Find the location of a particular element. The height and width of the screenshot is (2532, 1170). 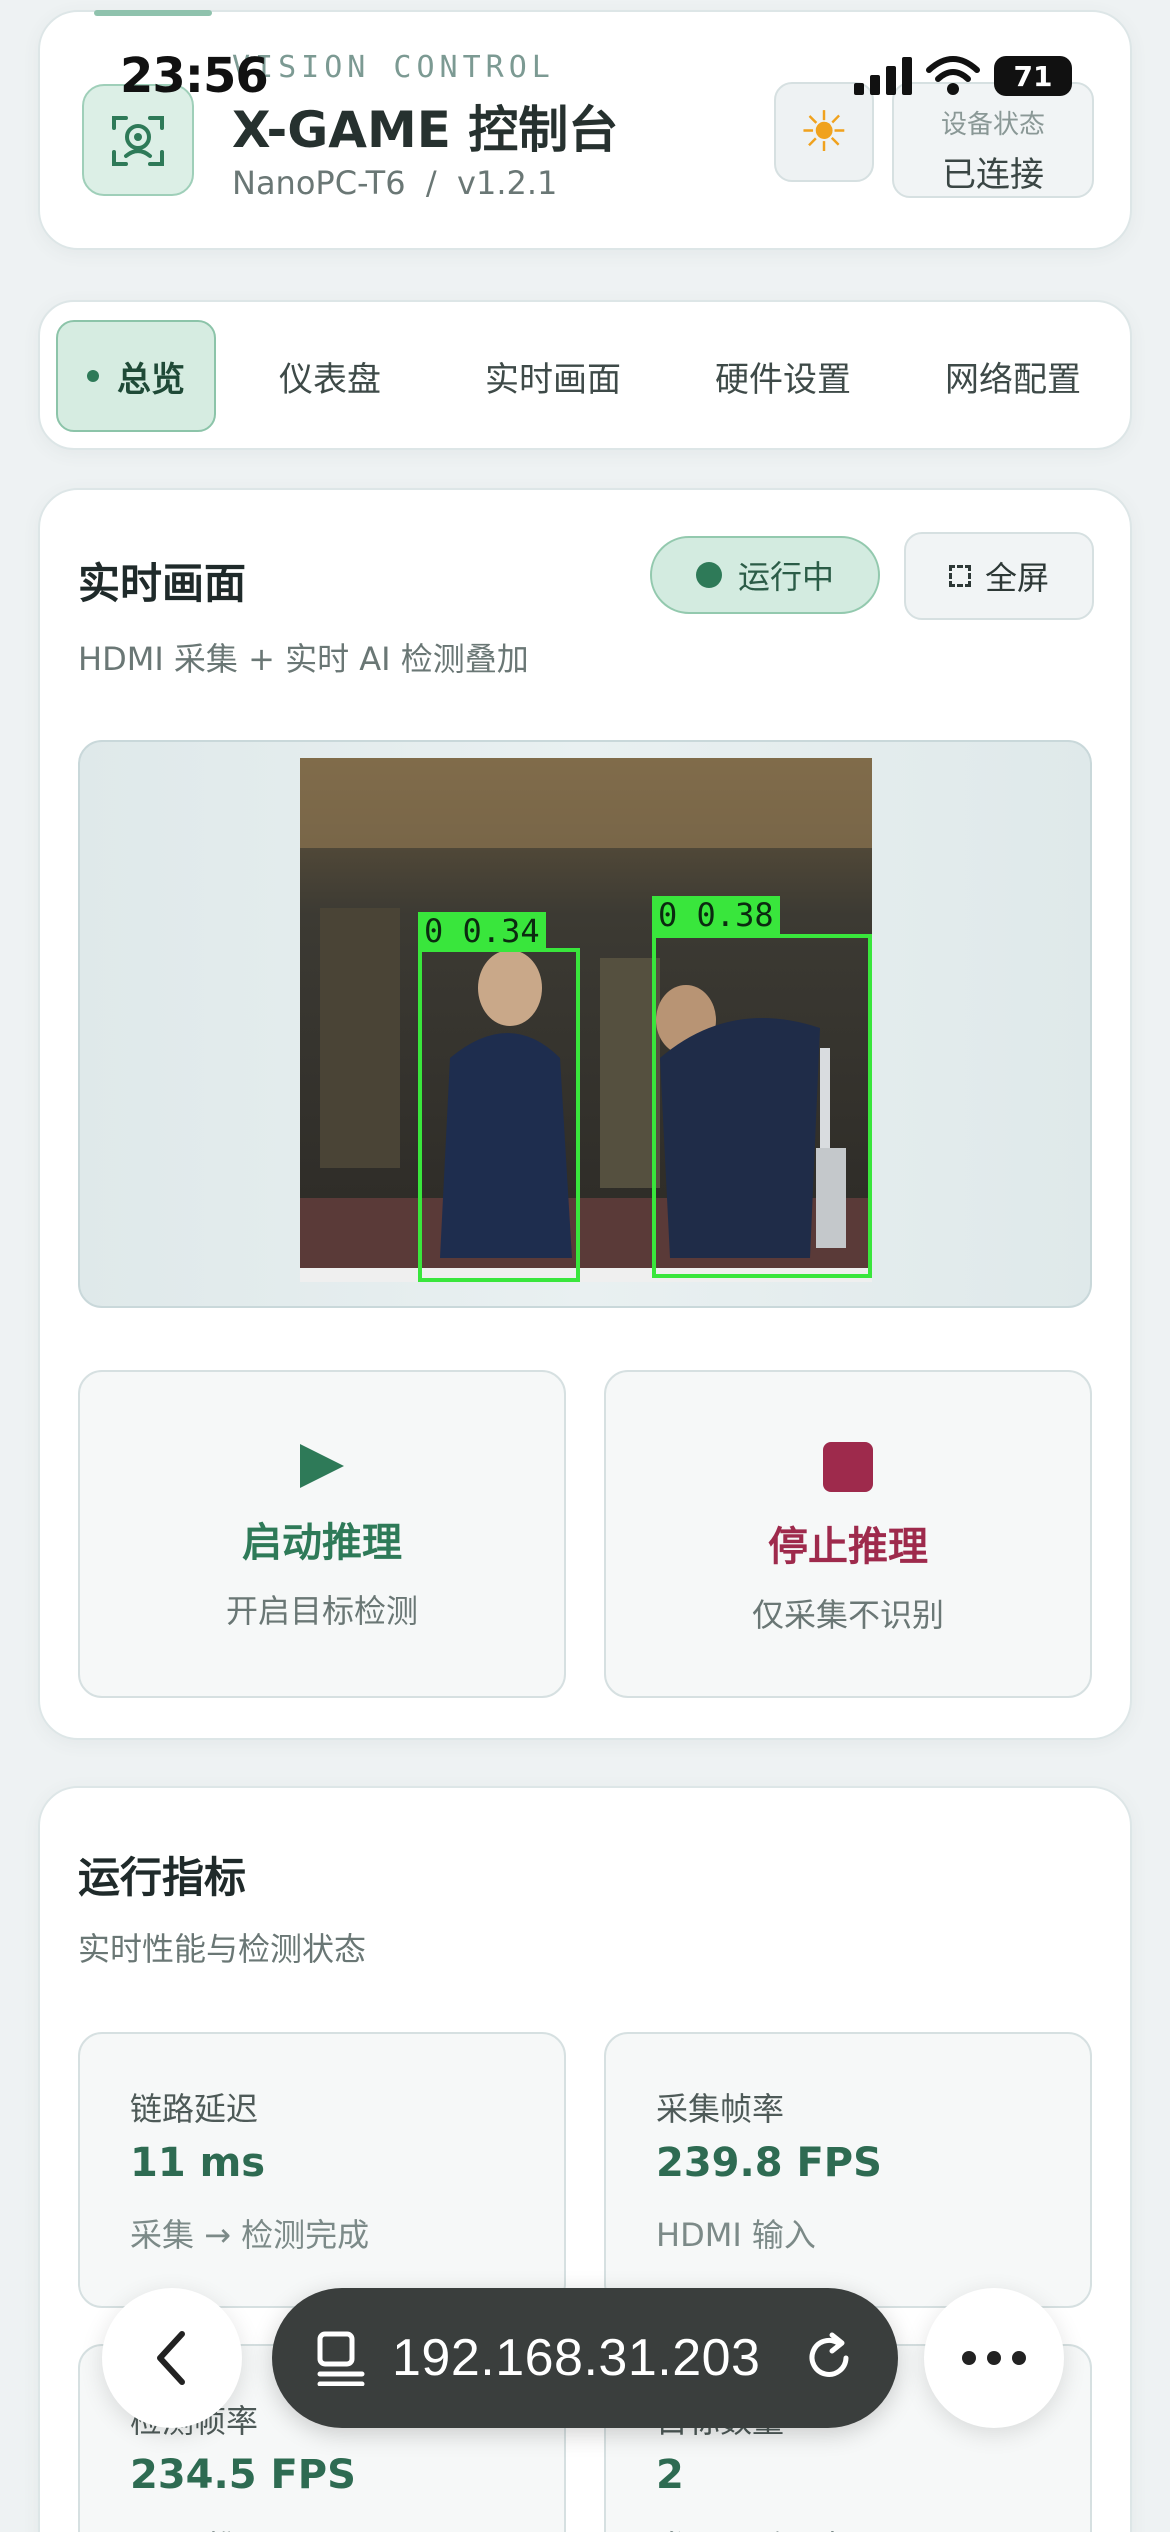

metric-desc: 采集 → 检测完成 is located at coordinates (250, 2235).